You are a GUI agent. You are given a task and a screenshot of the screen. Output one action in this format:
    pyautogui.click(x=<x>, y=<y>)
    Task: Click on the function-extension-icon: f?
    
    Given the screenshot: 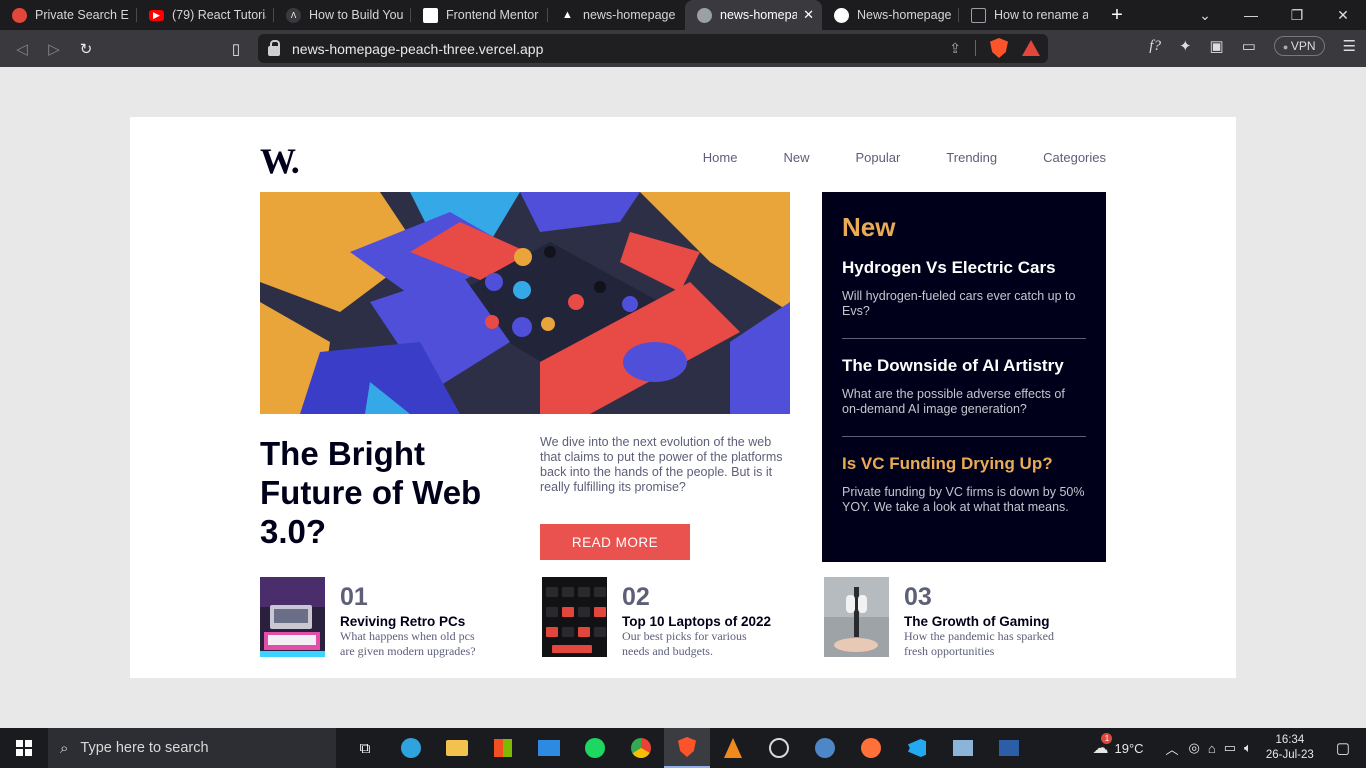 What is the action you would take?
    pyautogui.click(x=1155, y=46)
    